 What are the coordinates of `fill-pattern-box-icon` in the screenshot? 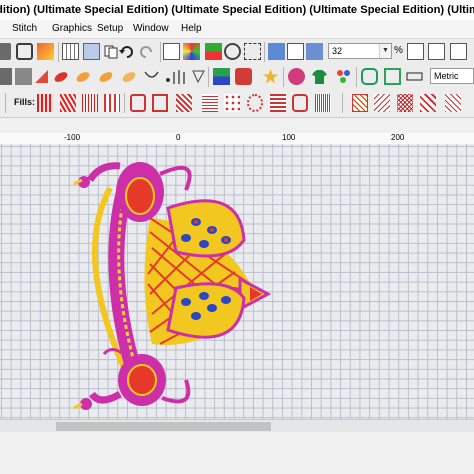 It's located at (160, 103).